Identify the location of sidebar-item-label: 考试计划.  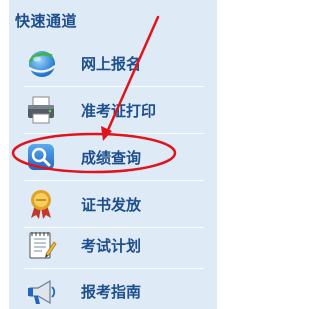
(111, 246).